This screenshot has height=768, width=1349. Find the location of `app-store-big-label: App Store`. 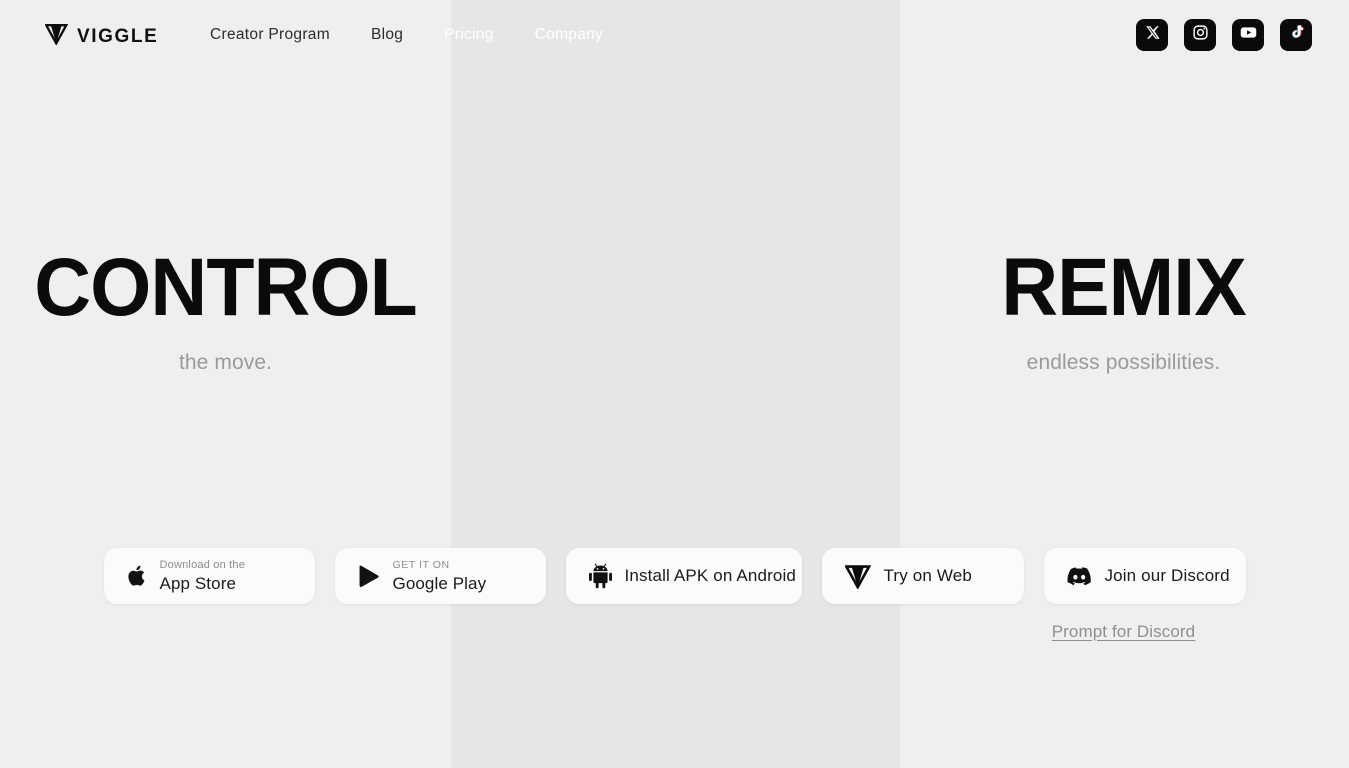

app-store-big-label: App Store is located at coordinates (198, 583).